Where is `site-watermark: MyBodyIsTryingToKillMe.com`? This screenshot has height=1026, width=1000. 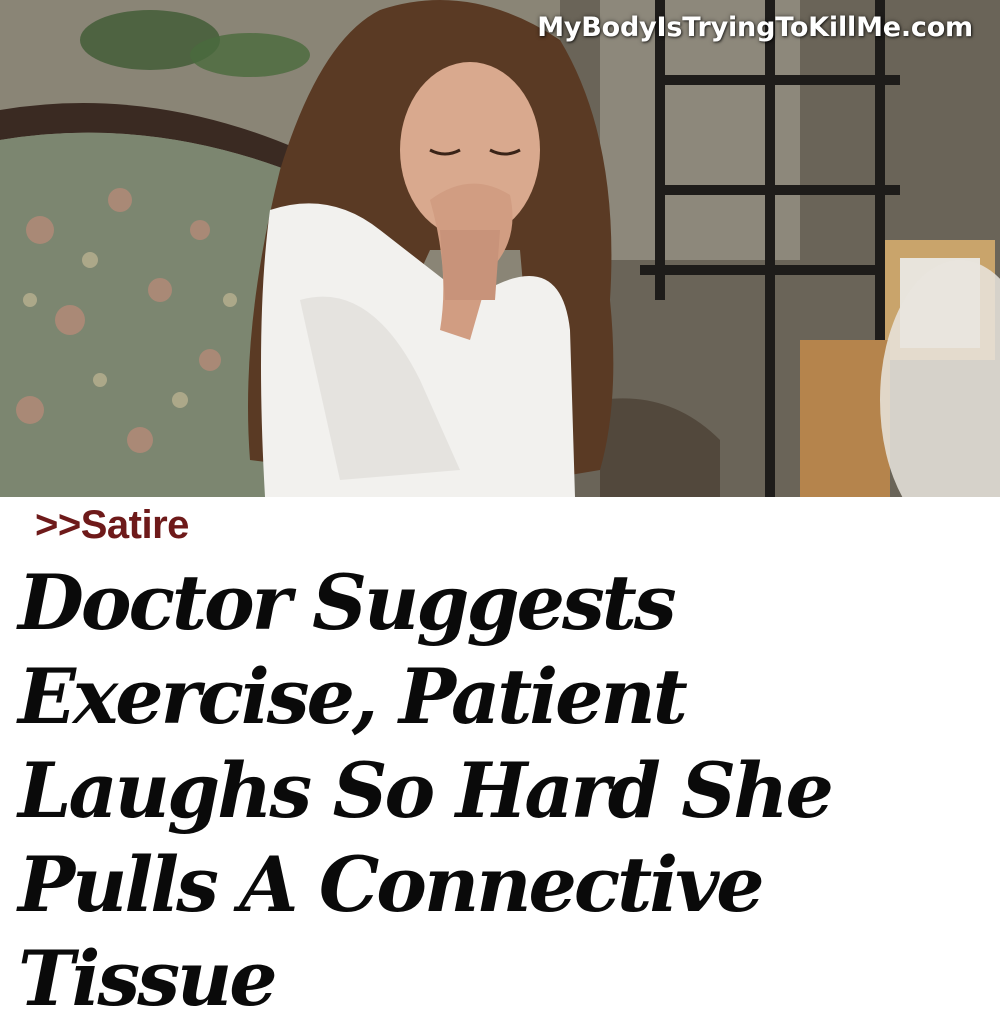 site-watermark: MyBodyIsTryingToKillMe.com is located at coordinates (755, 27).